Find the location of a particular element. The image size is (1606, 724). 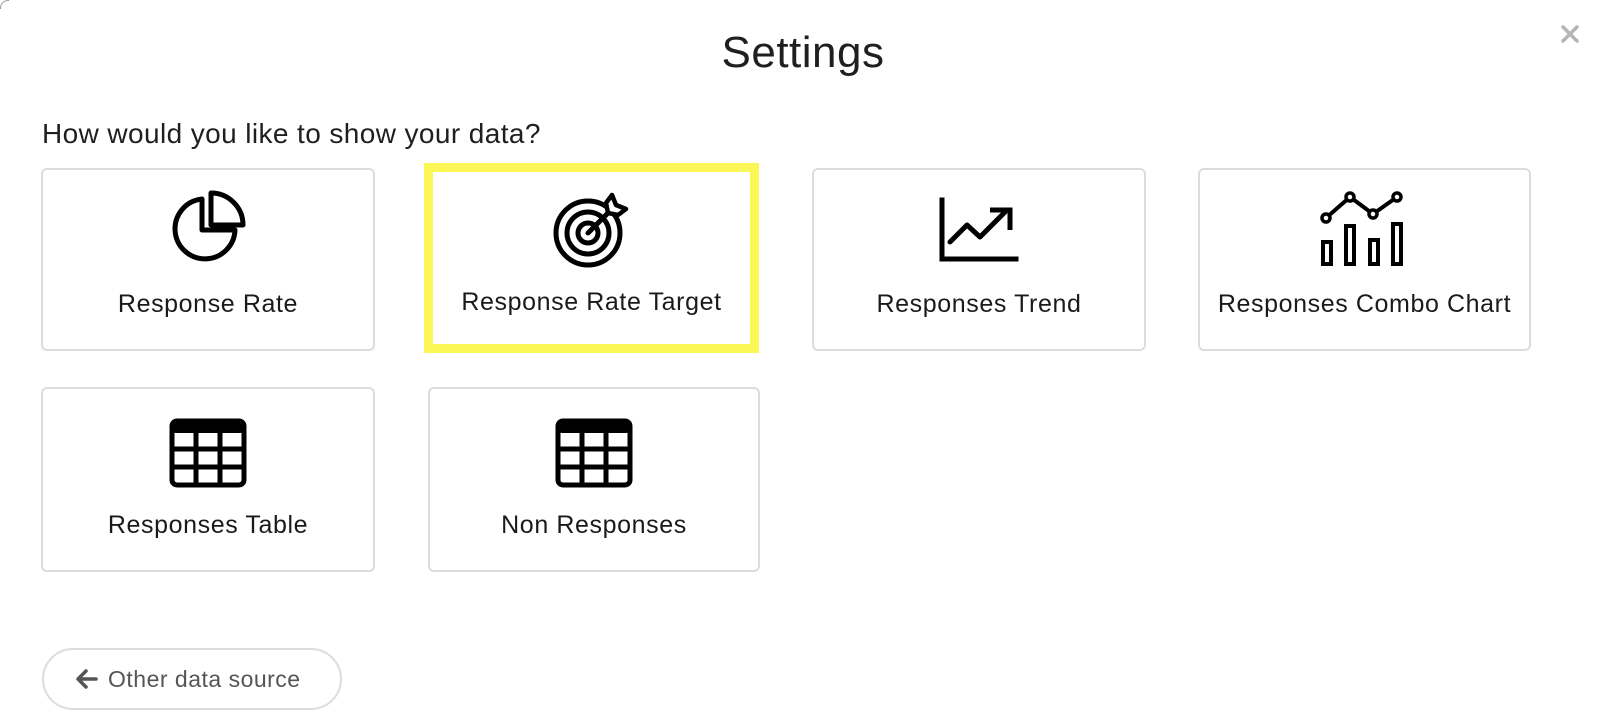

option-label: Response Rate Target is located at coordinates (591, 302).